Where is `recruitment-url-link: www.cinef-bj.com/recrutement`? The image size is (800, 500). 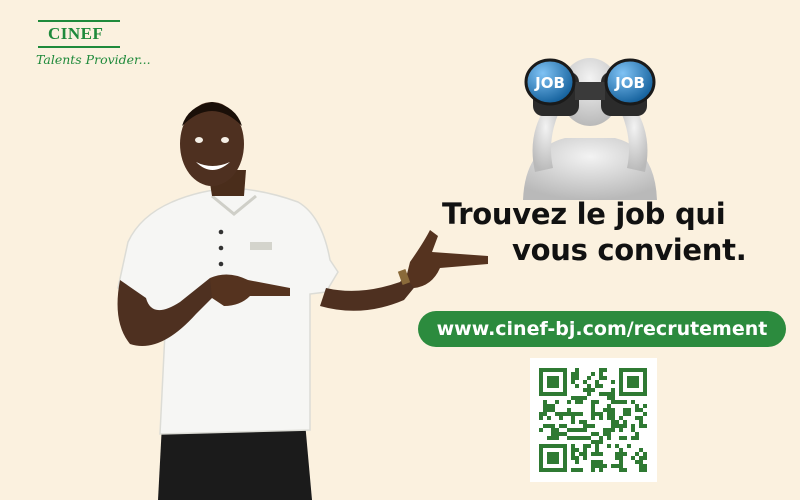 recruitment-url-link: www.cinef-bj.com/recrutement is located at coordinates (602, 329).